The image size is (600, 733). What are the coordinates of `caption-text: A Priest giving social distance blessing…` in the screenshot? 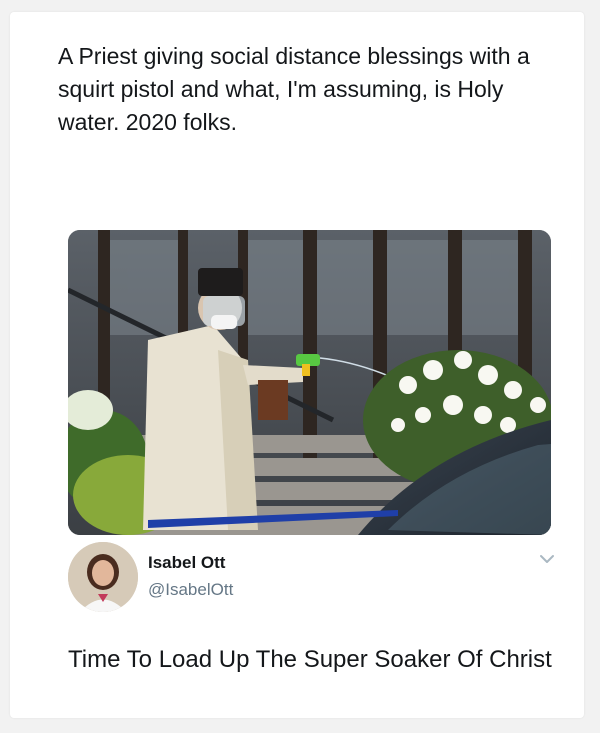 It's located at (294, 89).